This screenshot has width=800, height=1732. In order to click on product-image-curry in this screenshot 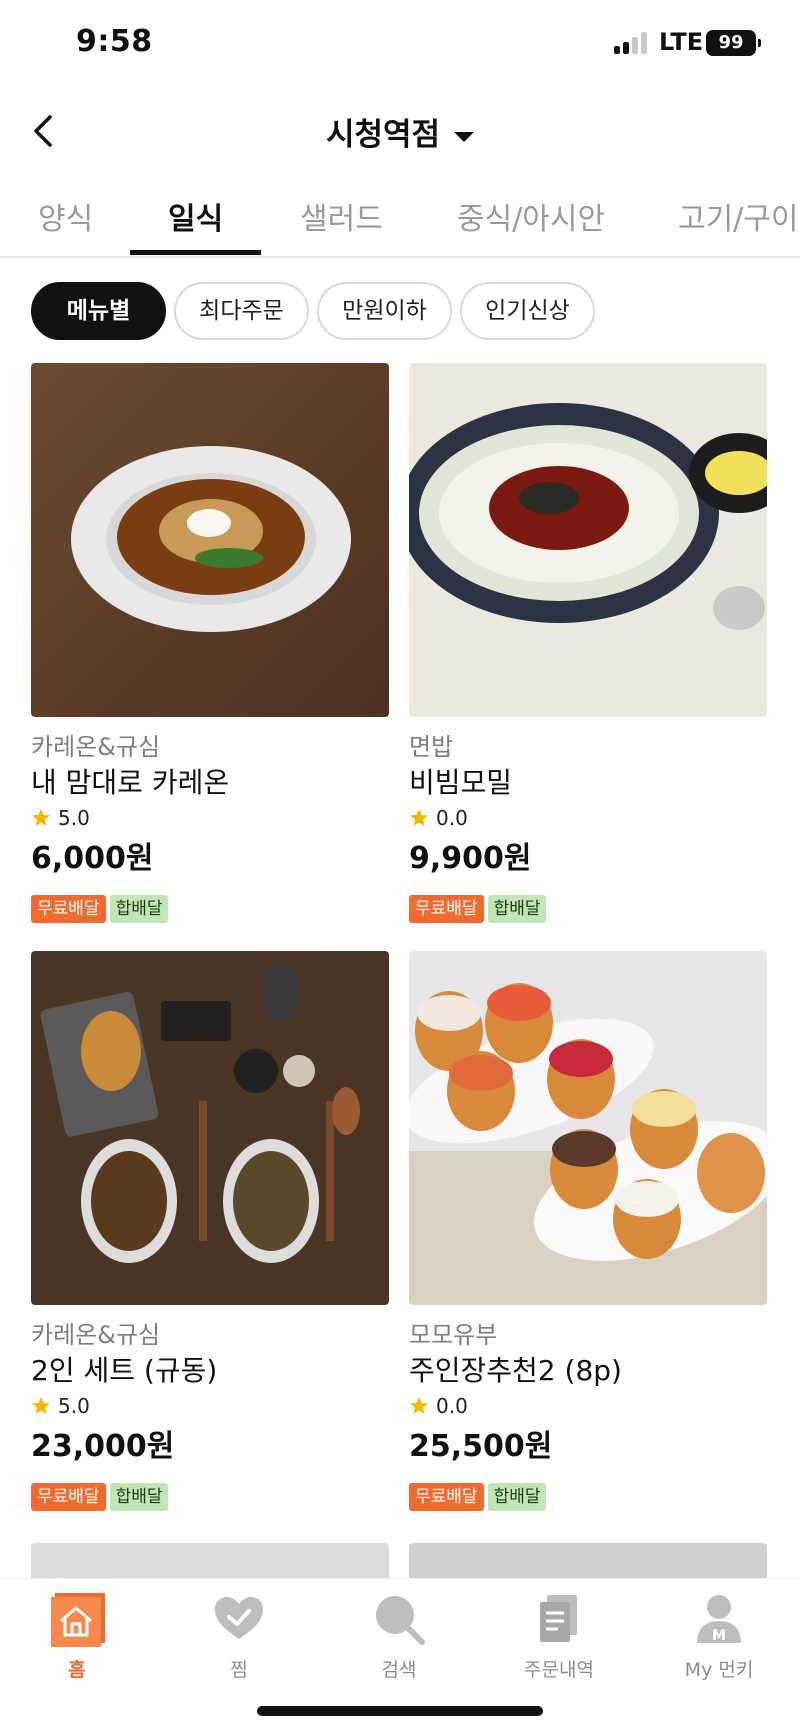, I will do `click(210, 540)`.